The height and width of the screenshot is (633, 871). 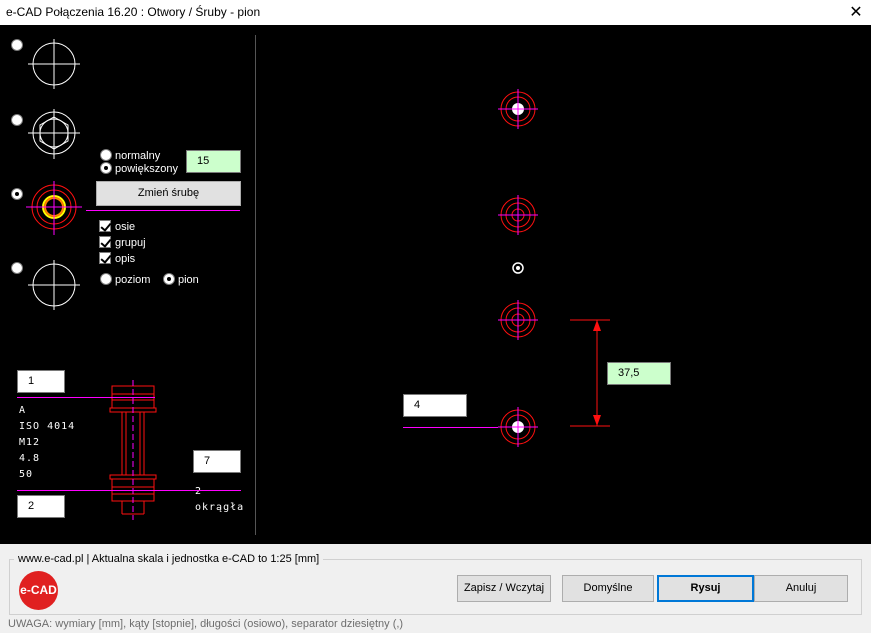 What do you see at coordinates (105, 242) in the screenshot?
I see `group-checkbox` at bounding box center [105, 242].